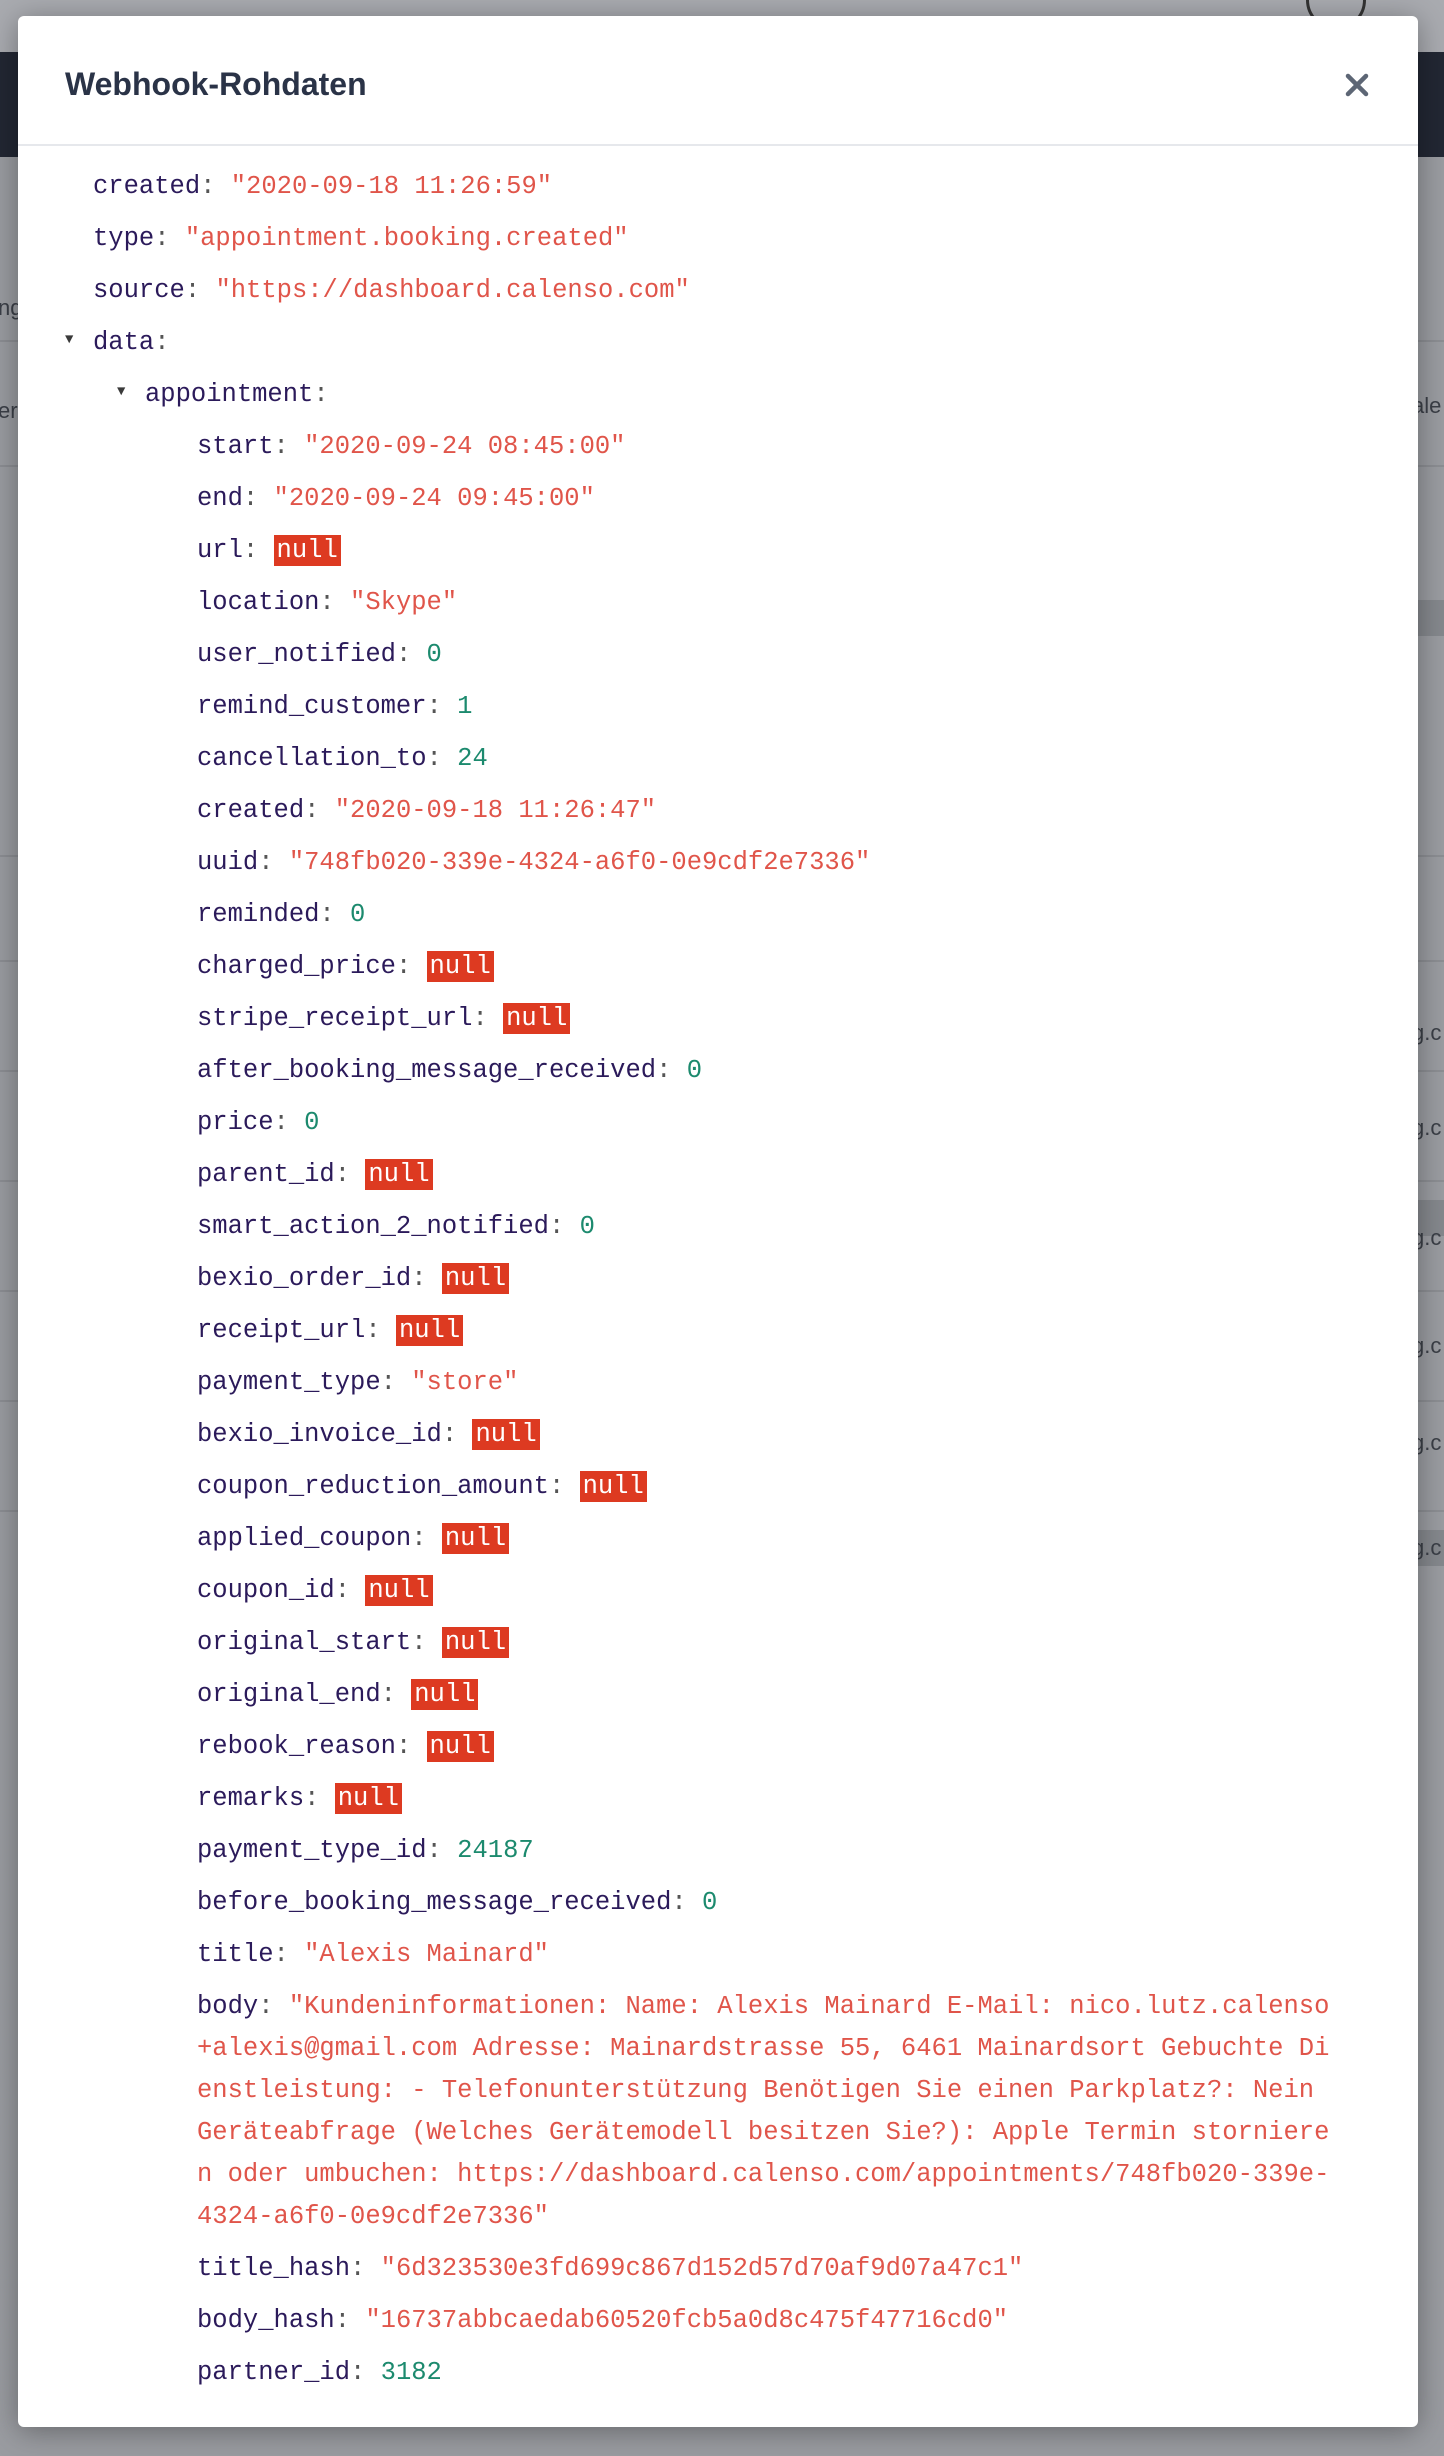 Image resolution: width=1444 pixels, height=2456 pixels. I want to click on json-key: data, so click(124, 342).